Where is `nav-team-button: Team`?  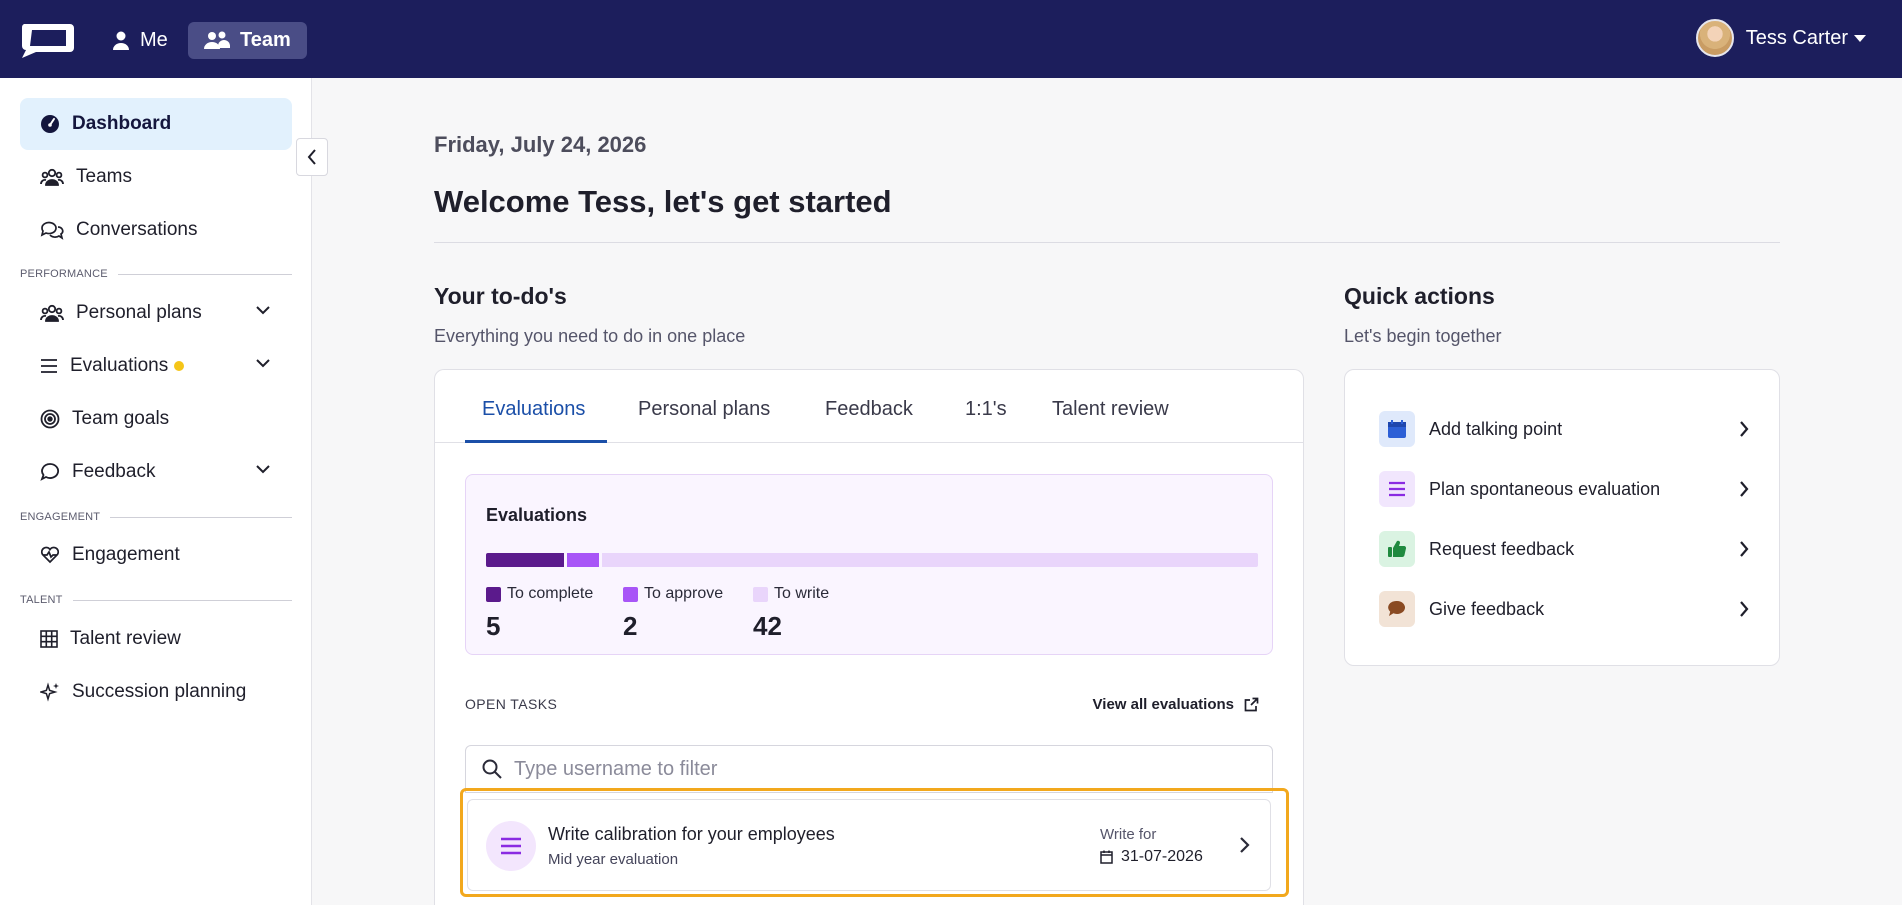
nav-team-button: Team is located at coordinates (247, 40).